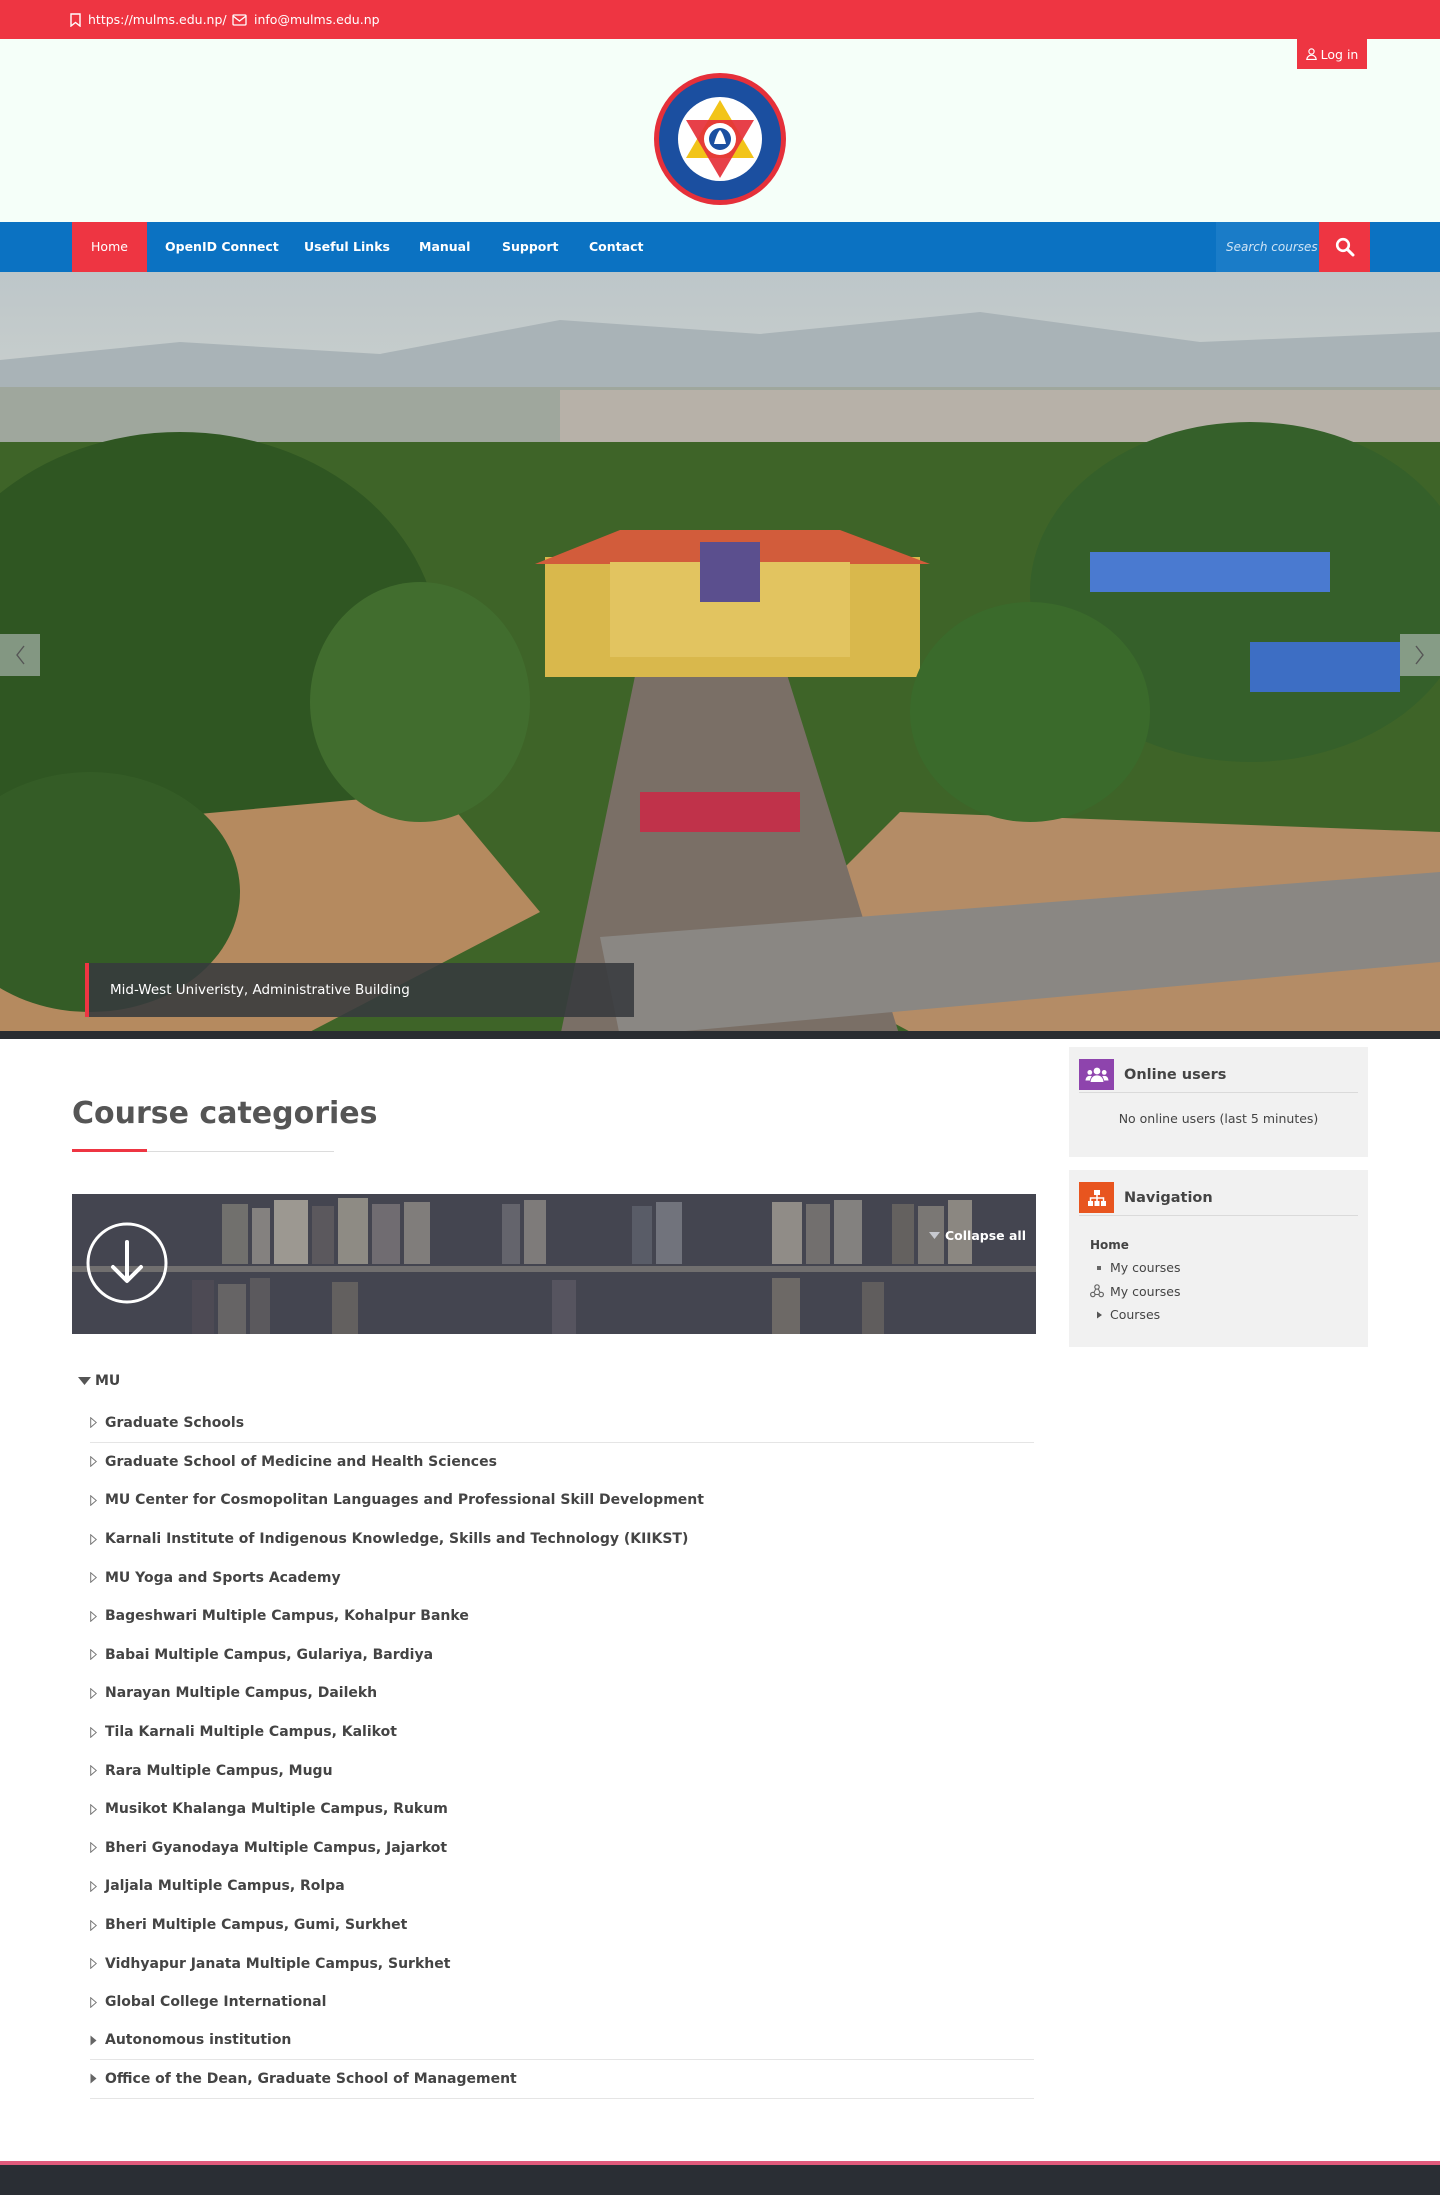 Image resolution: width=1440 pixels, height=2195 pixels. What do you see at coordinates (109, 247) in the screenshot?
I see `nav-home: Home` at bounding box center [109, 247].